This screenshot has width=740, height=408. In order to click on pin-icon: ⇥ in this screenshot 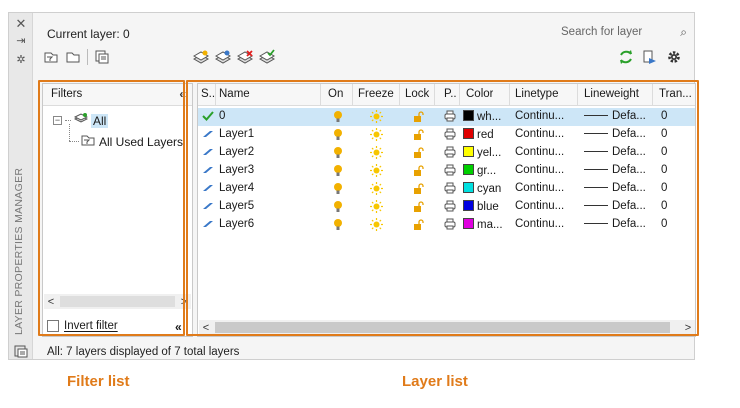, I will do `click(21, 40)`.